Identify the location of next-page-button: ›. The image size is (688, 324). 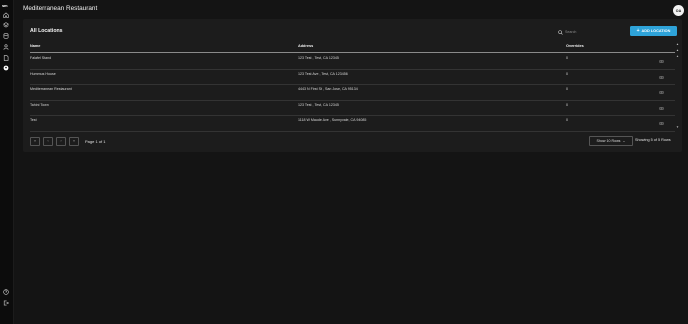
(61, 141).